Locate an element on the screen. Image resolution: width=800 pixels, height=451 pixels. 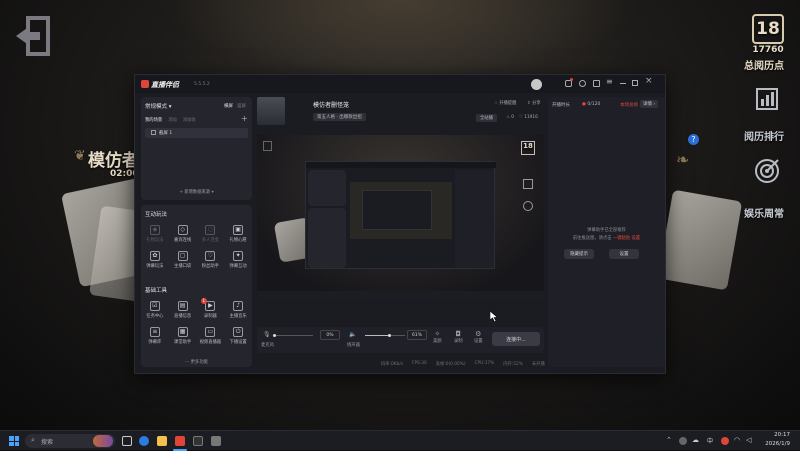
preview-target-icon is located at coordinates (528, 206).